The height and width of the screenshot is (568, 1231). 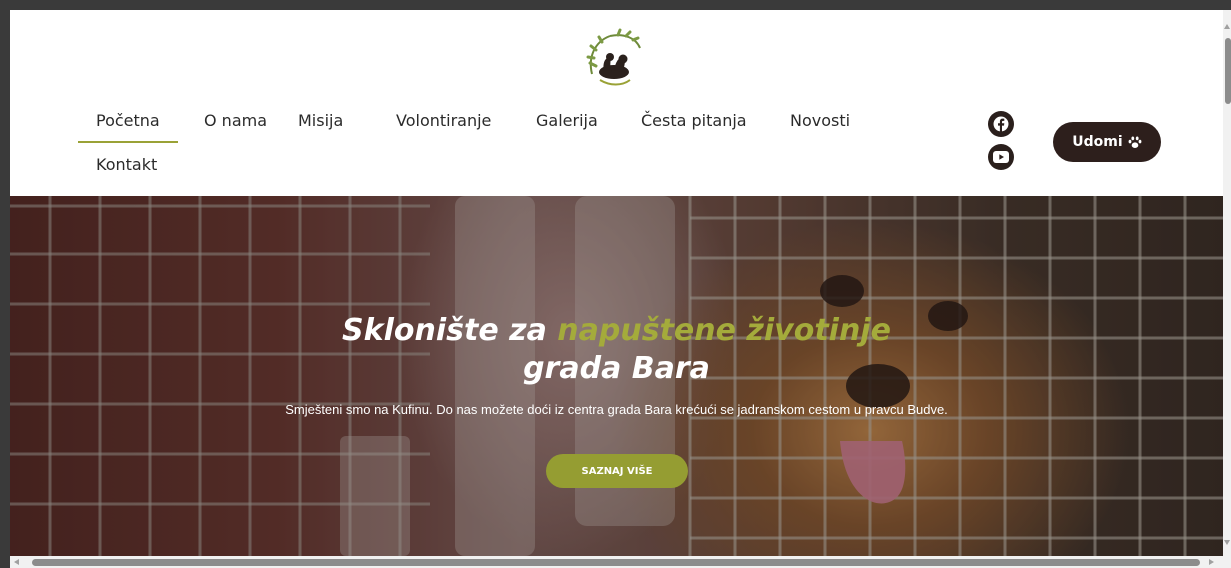 What do you see at coordinates (694, 120) in the screenshot?
I see `nav-item-cesta-pitanja: Česta pitanja` at bounding box center [694, 120].